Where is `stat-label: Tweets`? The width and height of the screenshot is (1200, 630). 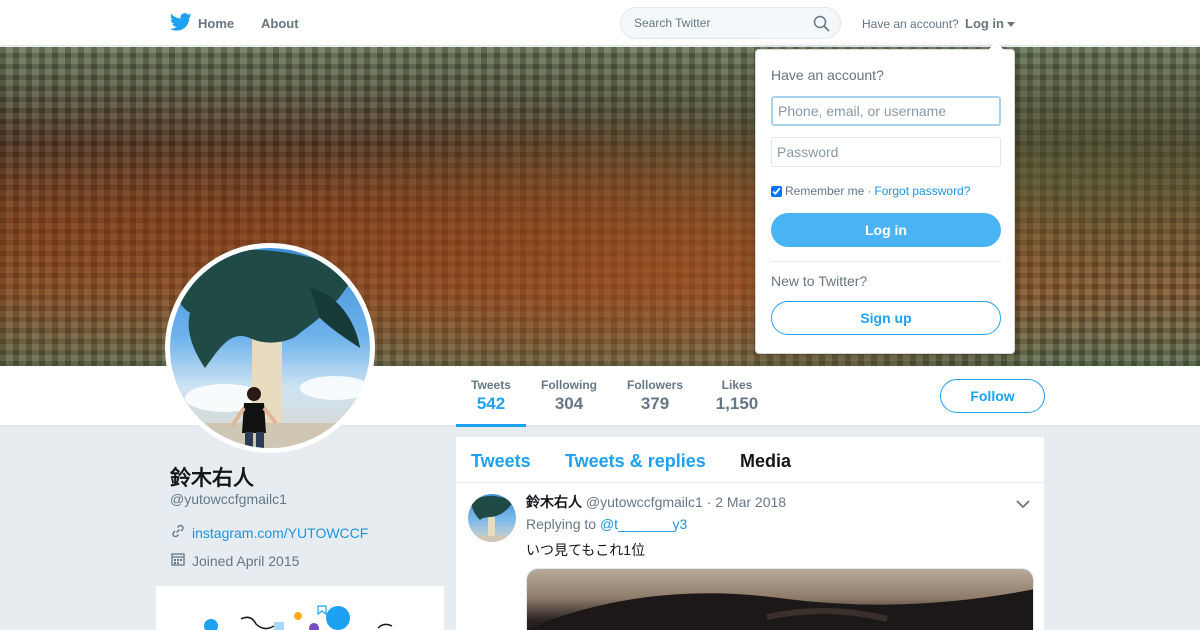
stat-label: Tweets is located at coordinates (491, 385).